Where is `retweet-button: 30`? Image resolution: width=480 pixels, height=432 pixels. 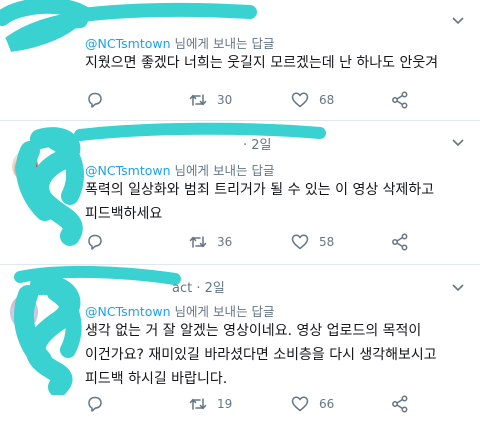
retweet-button: 30 is located at coordinates (210, 100).